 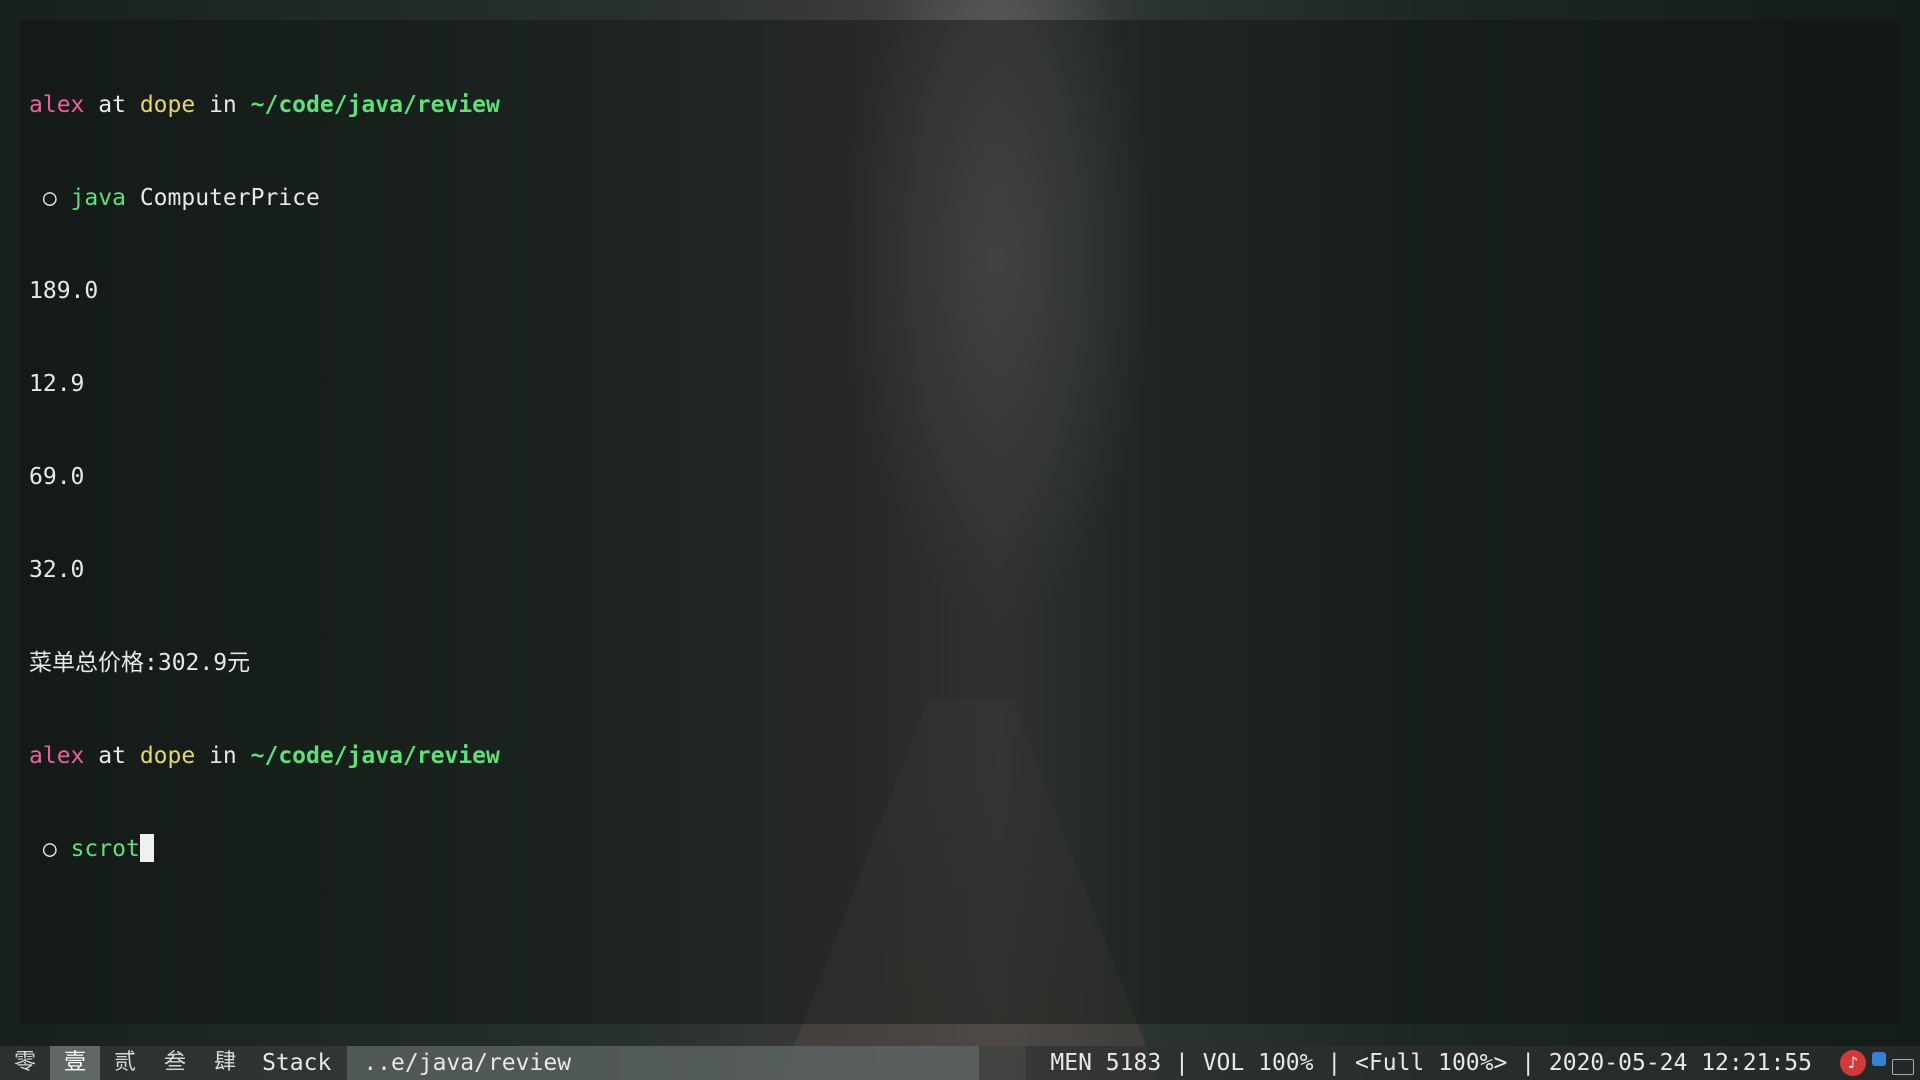 What do you see at coordinates (1903, 1067) in the screenshot?
I see `keyboard-icon` at bounding box center [1903, 1067].